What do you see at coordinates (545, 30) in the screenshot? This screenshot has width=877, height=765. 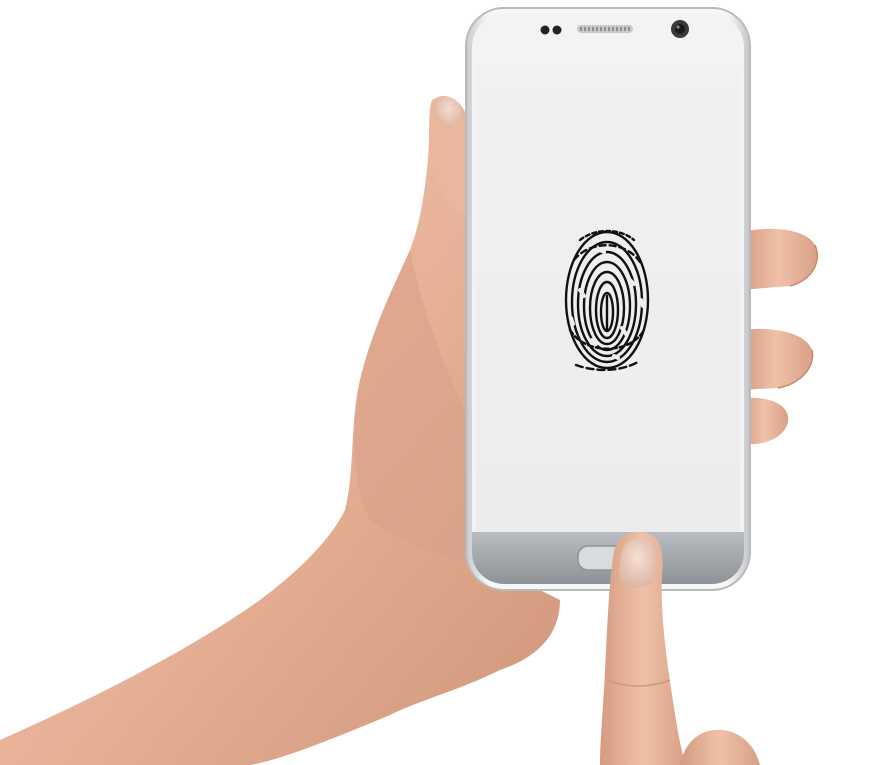 I see `proximity-sensor-icon` at bounding box center [545, 30].